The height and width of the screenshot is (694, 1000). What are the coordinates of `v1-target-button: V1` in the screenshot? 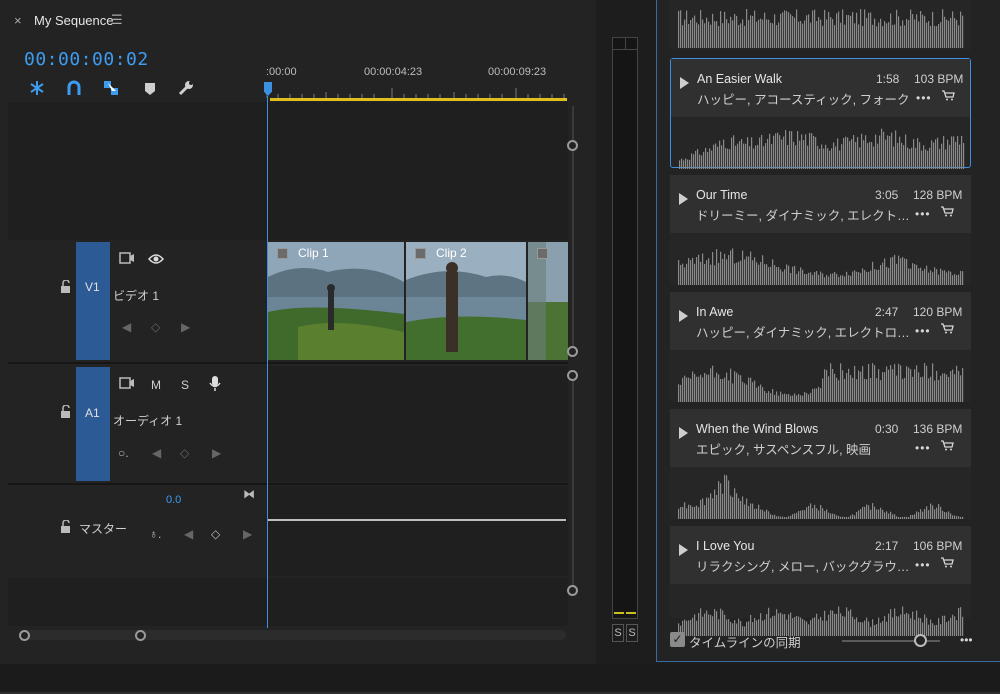 It's located at (93, 301).